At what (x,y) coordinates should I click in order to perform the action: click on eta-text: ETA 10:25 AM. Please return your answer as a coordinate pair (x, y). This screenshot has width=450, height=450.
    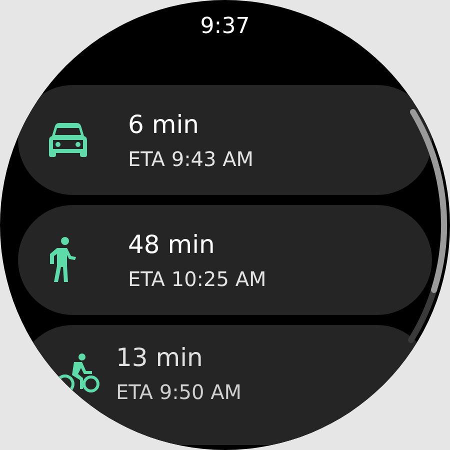
    Looking at the image, I should click on (197, 278).